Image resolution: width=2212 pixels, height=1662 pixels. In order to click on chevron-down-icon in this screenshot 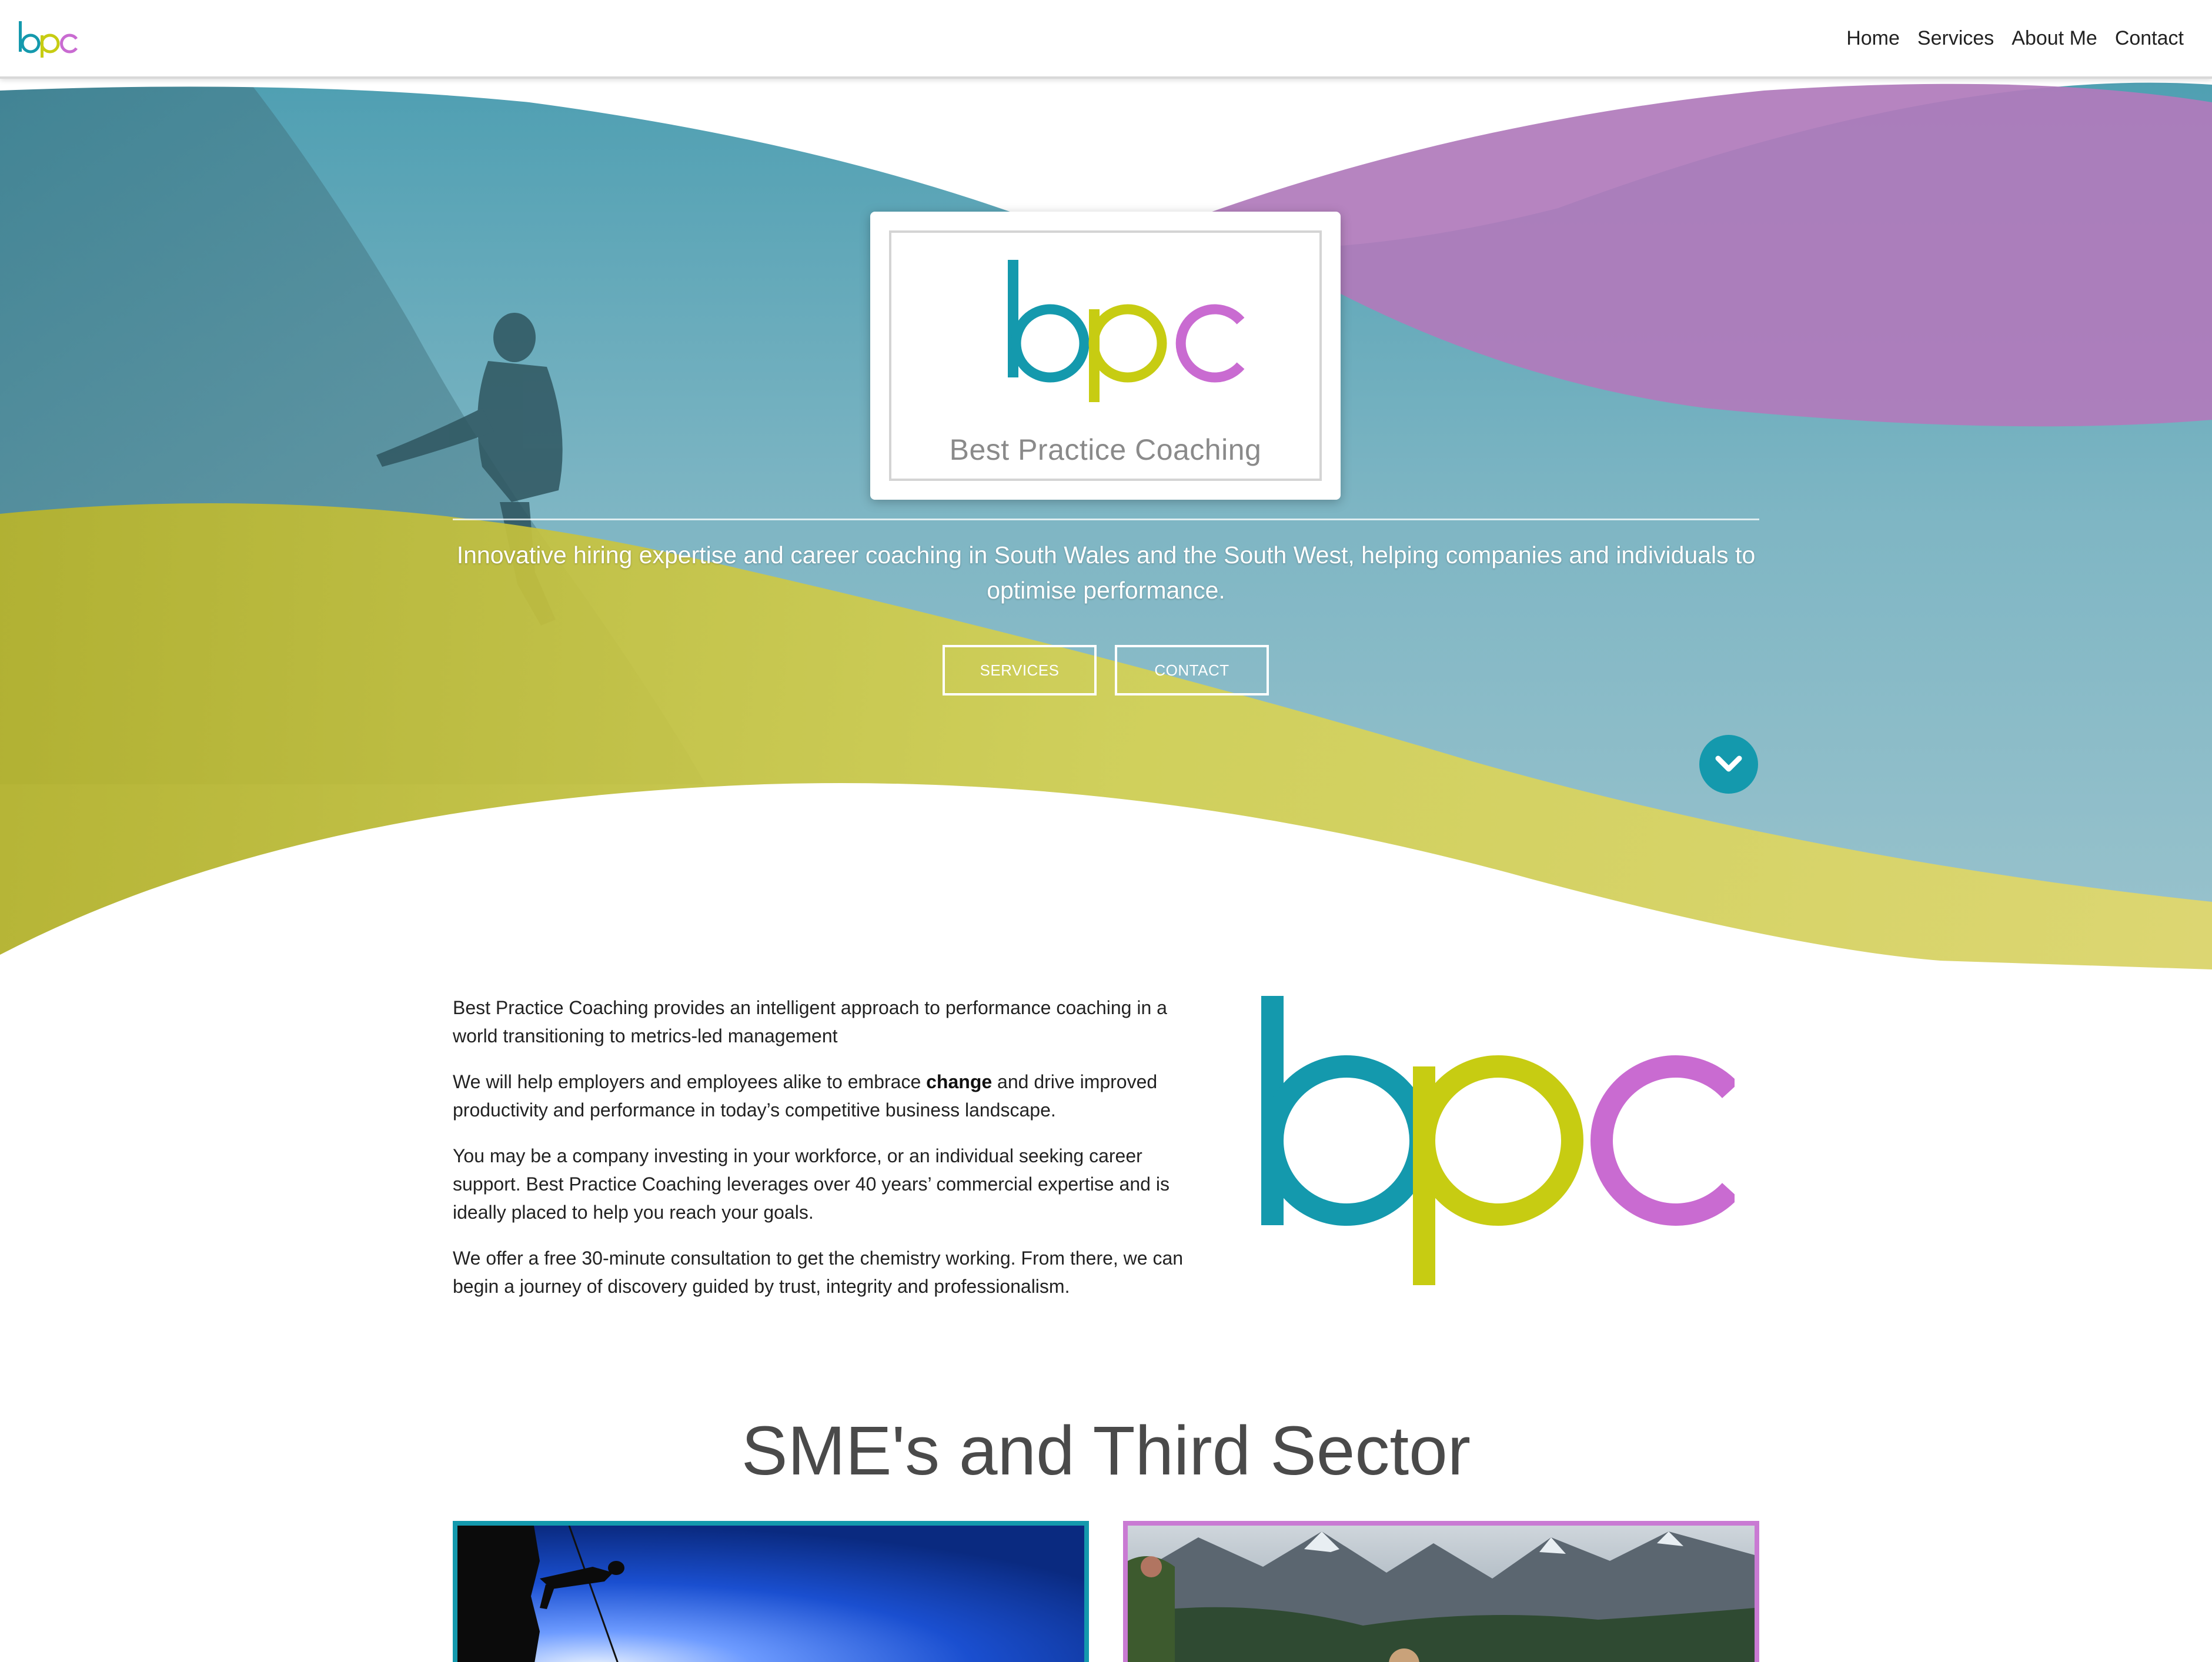, I will do `click(1728, 763)`.